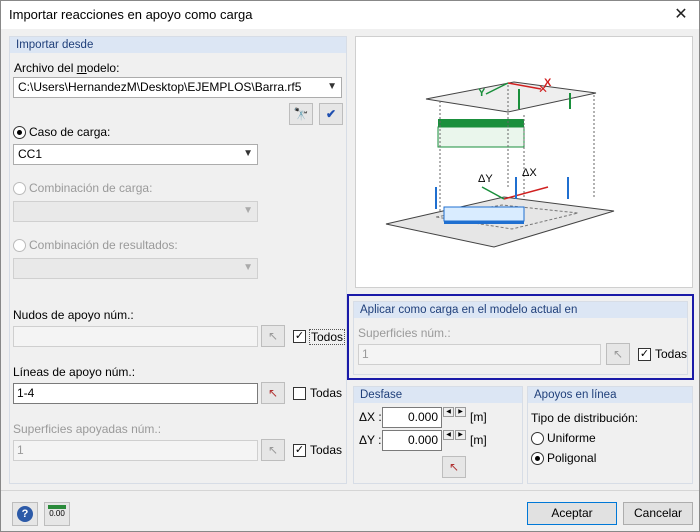  What do you see at coordinates (178, 45) in the screenshot?
I see `import-from-header: Importar desde` at bounding box center [178, 45].